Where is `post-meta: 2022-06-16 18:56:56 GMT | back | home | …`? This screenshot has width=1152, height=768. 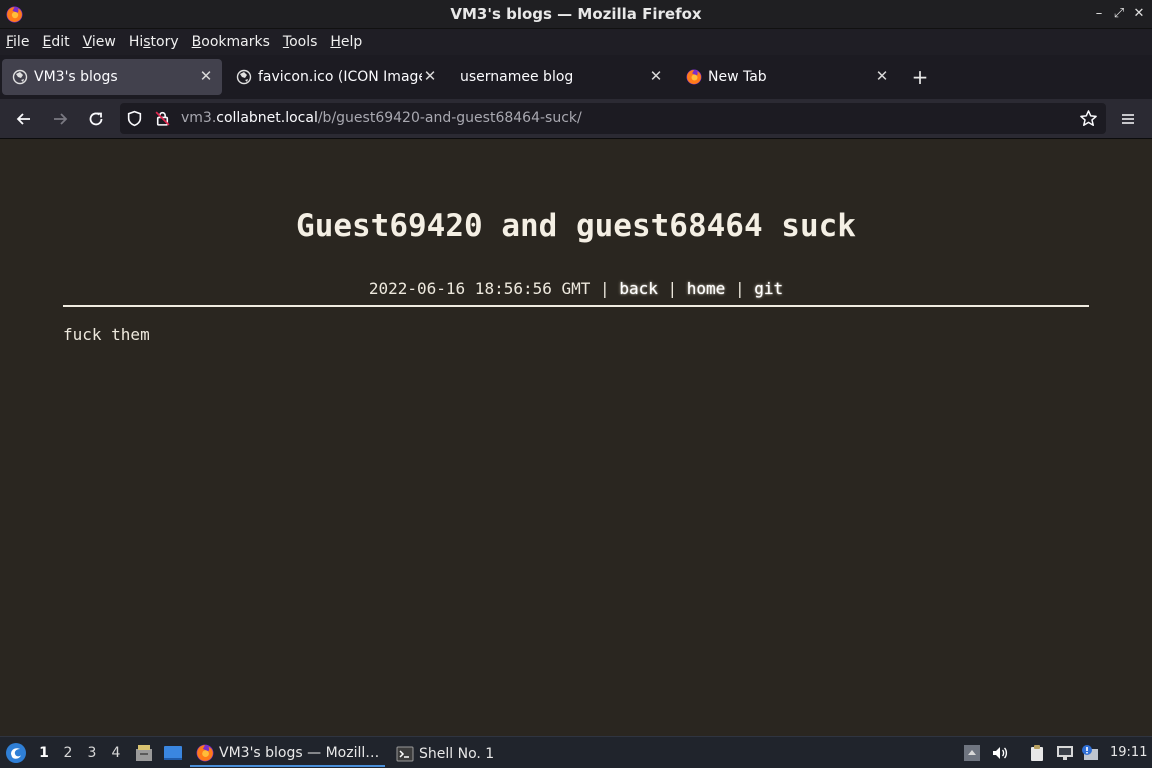
post-meta: 2022-06-16 18:56:56 GMT | back | home | … is located at coordinates (576, 288).